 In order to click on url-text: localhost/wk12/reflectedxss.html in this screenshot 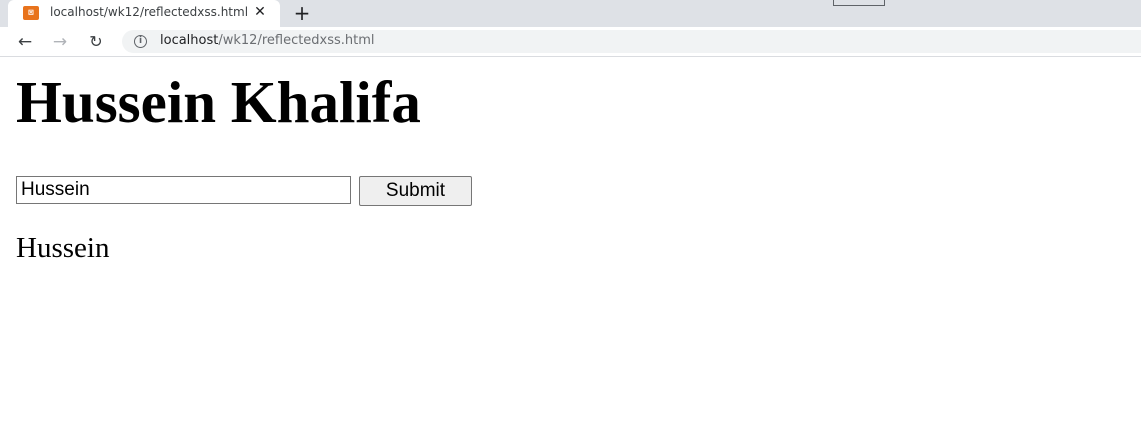, I will do `click(267, 40)`.